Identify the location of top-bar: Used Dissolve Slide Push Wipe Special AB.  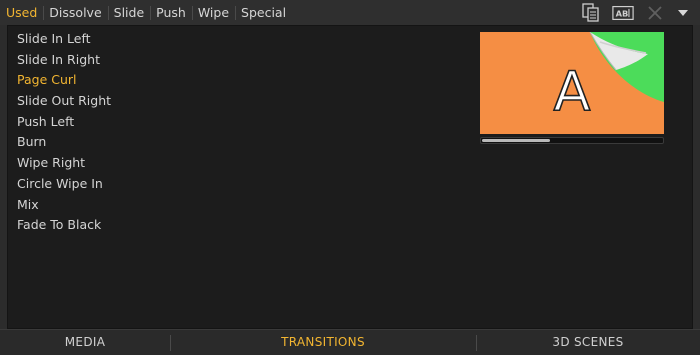
(350, 12).